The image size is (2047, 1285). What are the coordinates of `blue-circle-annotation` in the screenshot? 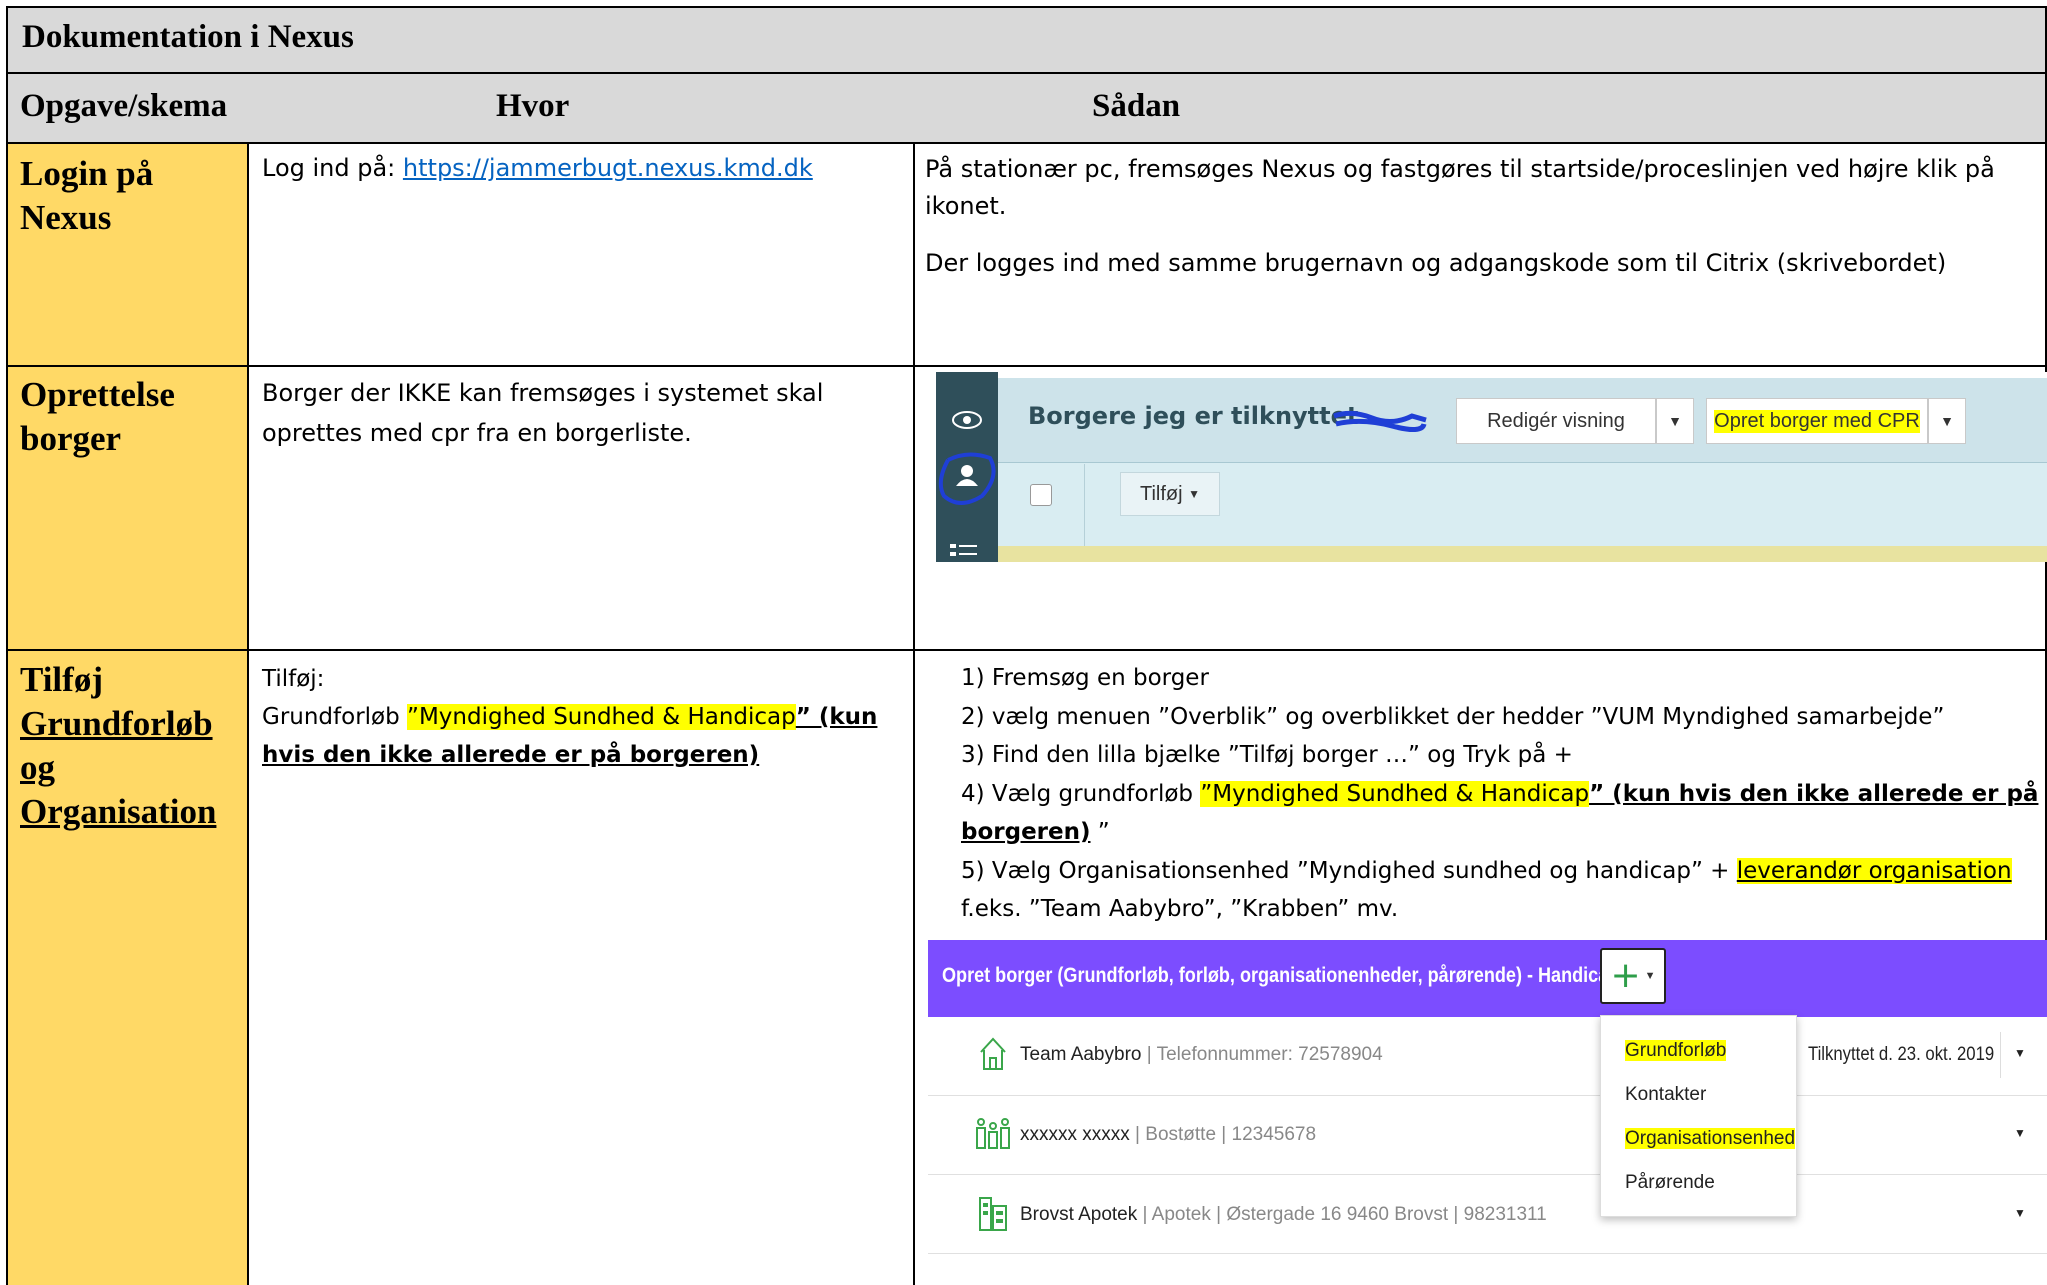 It's located at (967, 480).